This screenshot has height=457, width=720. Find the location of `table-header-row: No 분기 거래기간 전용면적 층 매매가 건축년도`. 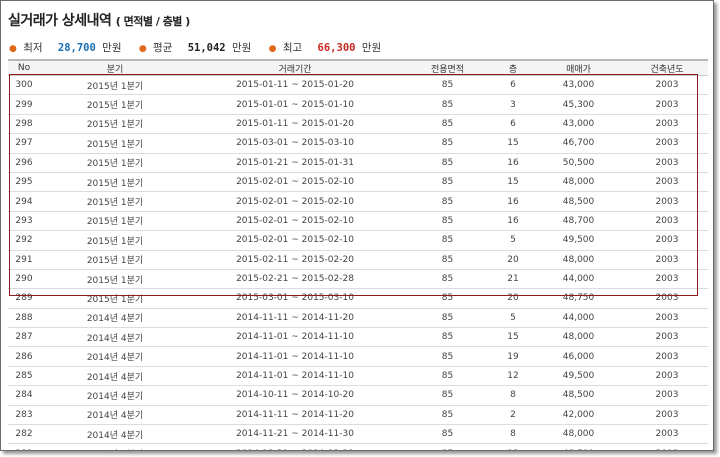

table-header-row: No 분기 거래기간 전용면적 층 매매가 건축년도 is located at coordinates (358, 67).